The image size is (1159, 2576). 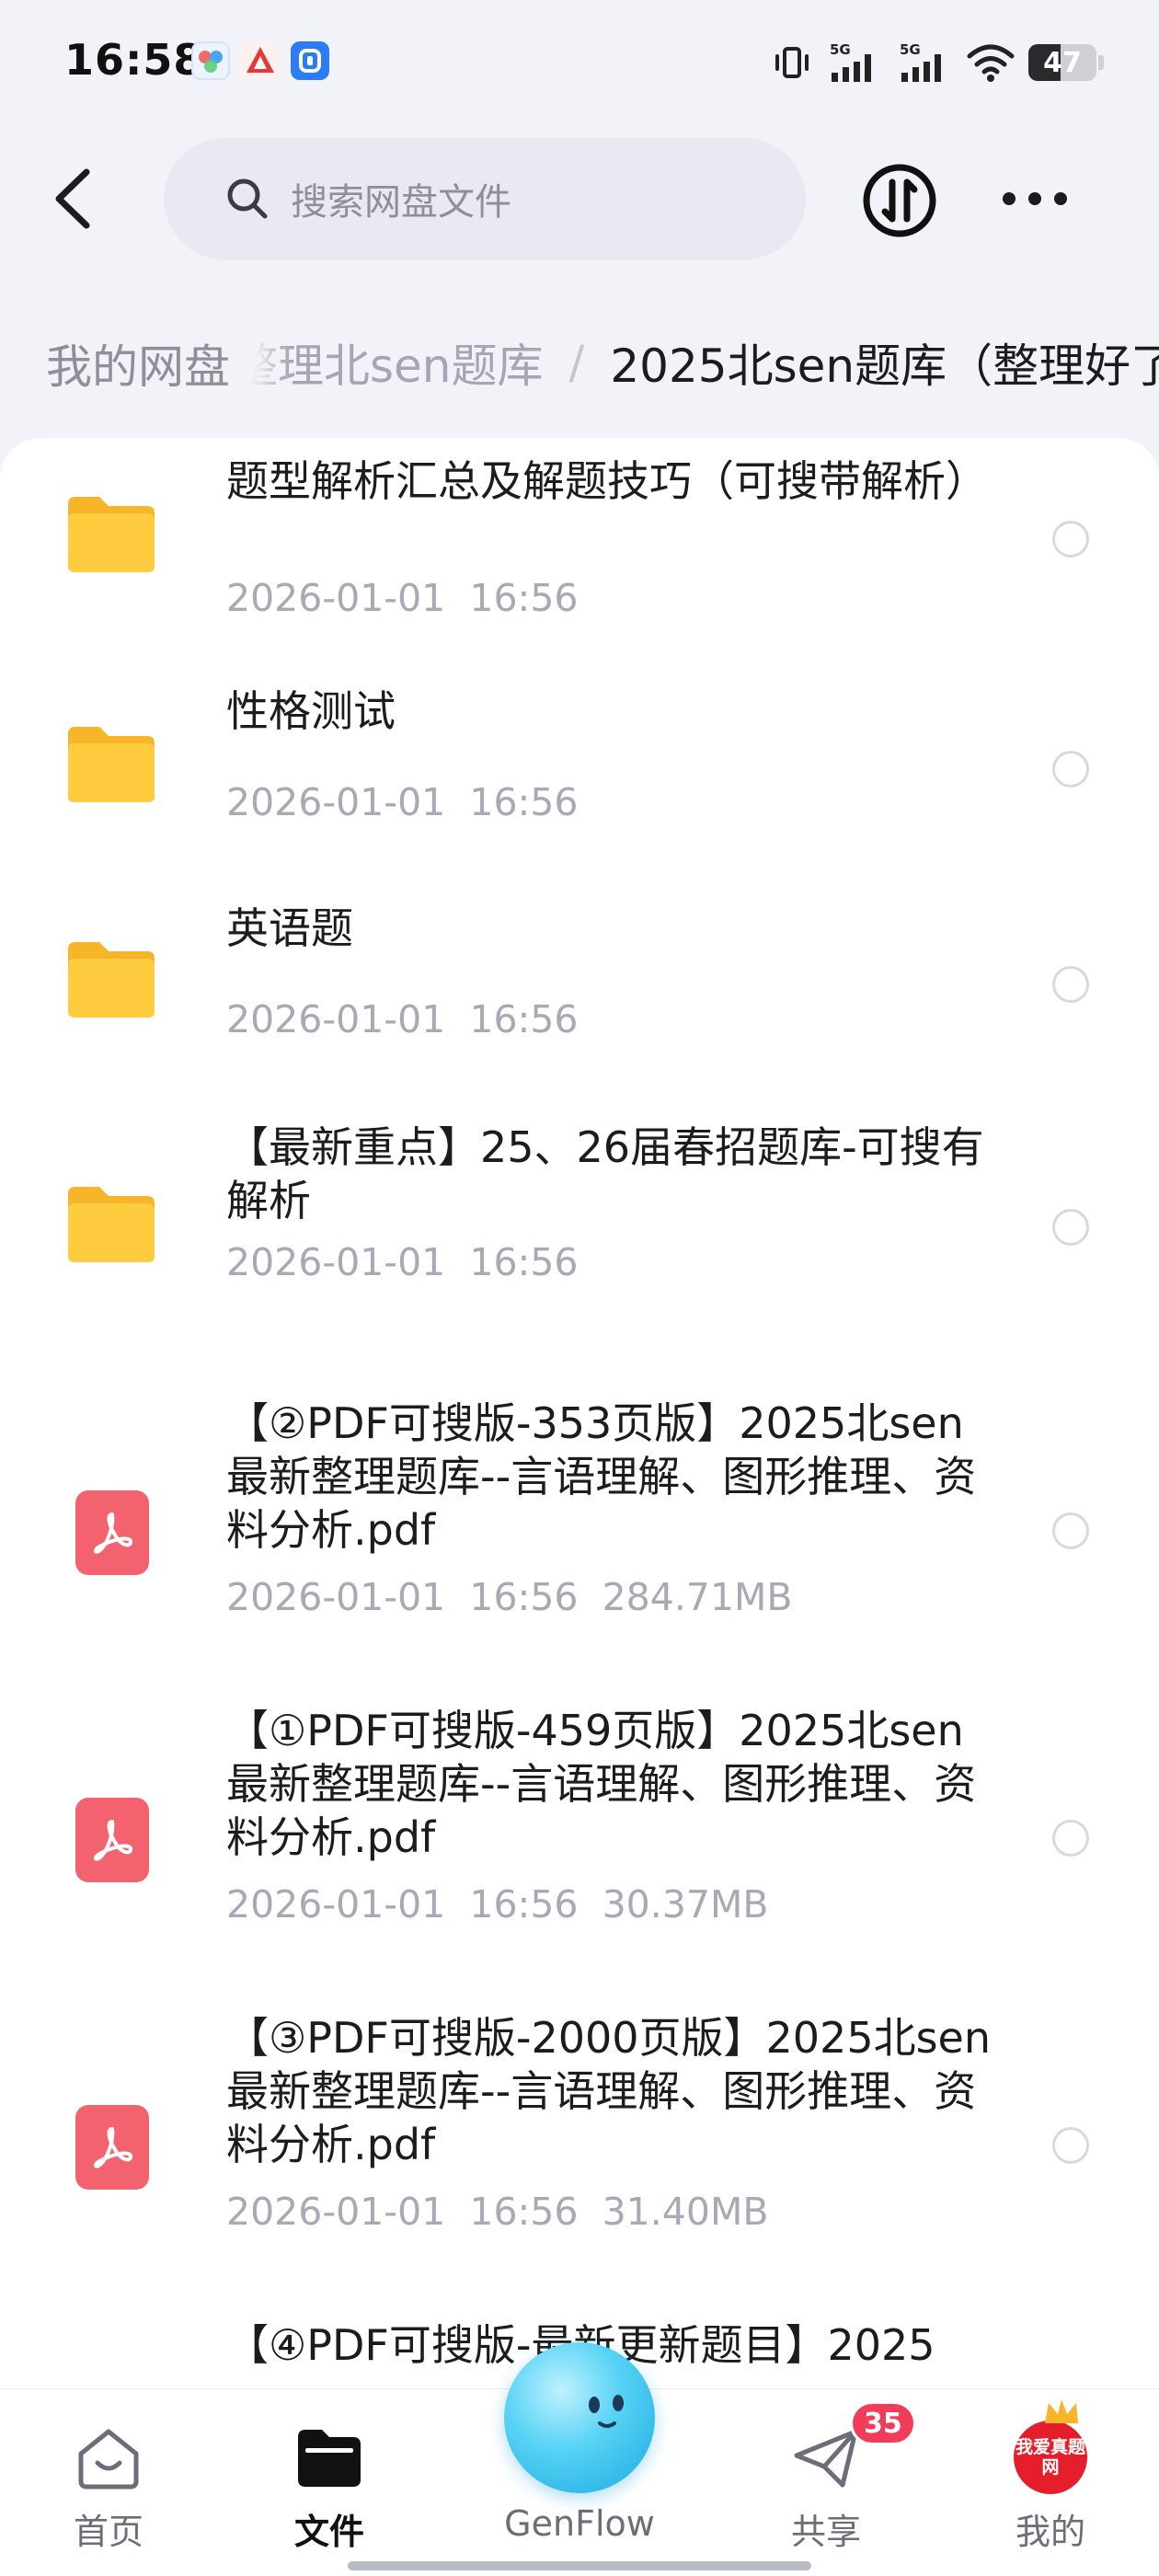 What do you see at coordinates (328, 2532) in the screenshot?
I see `nav-label: 文件` at bounding box center [328, 2532].